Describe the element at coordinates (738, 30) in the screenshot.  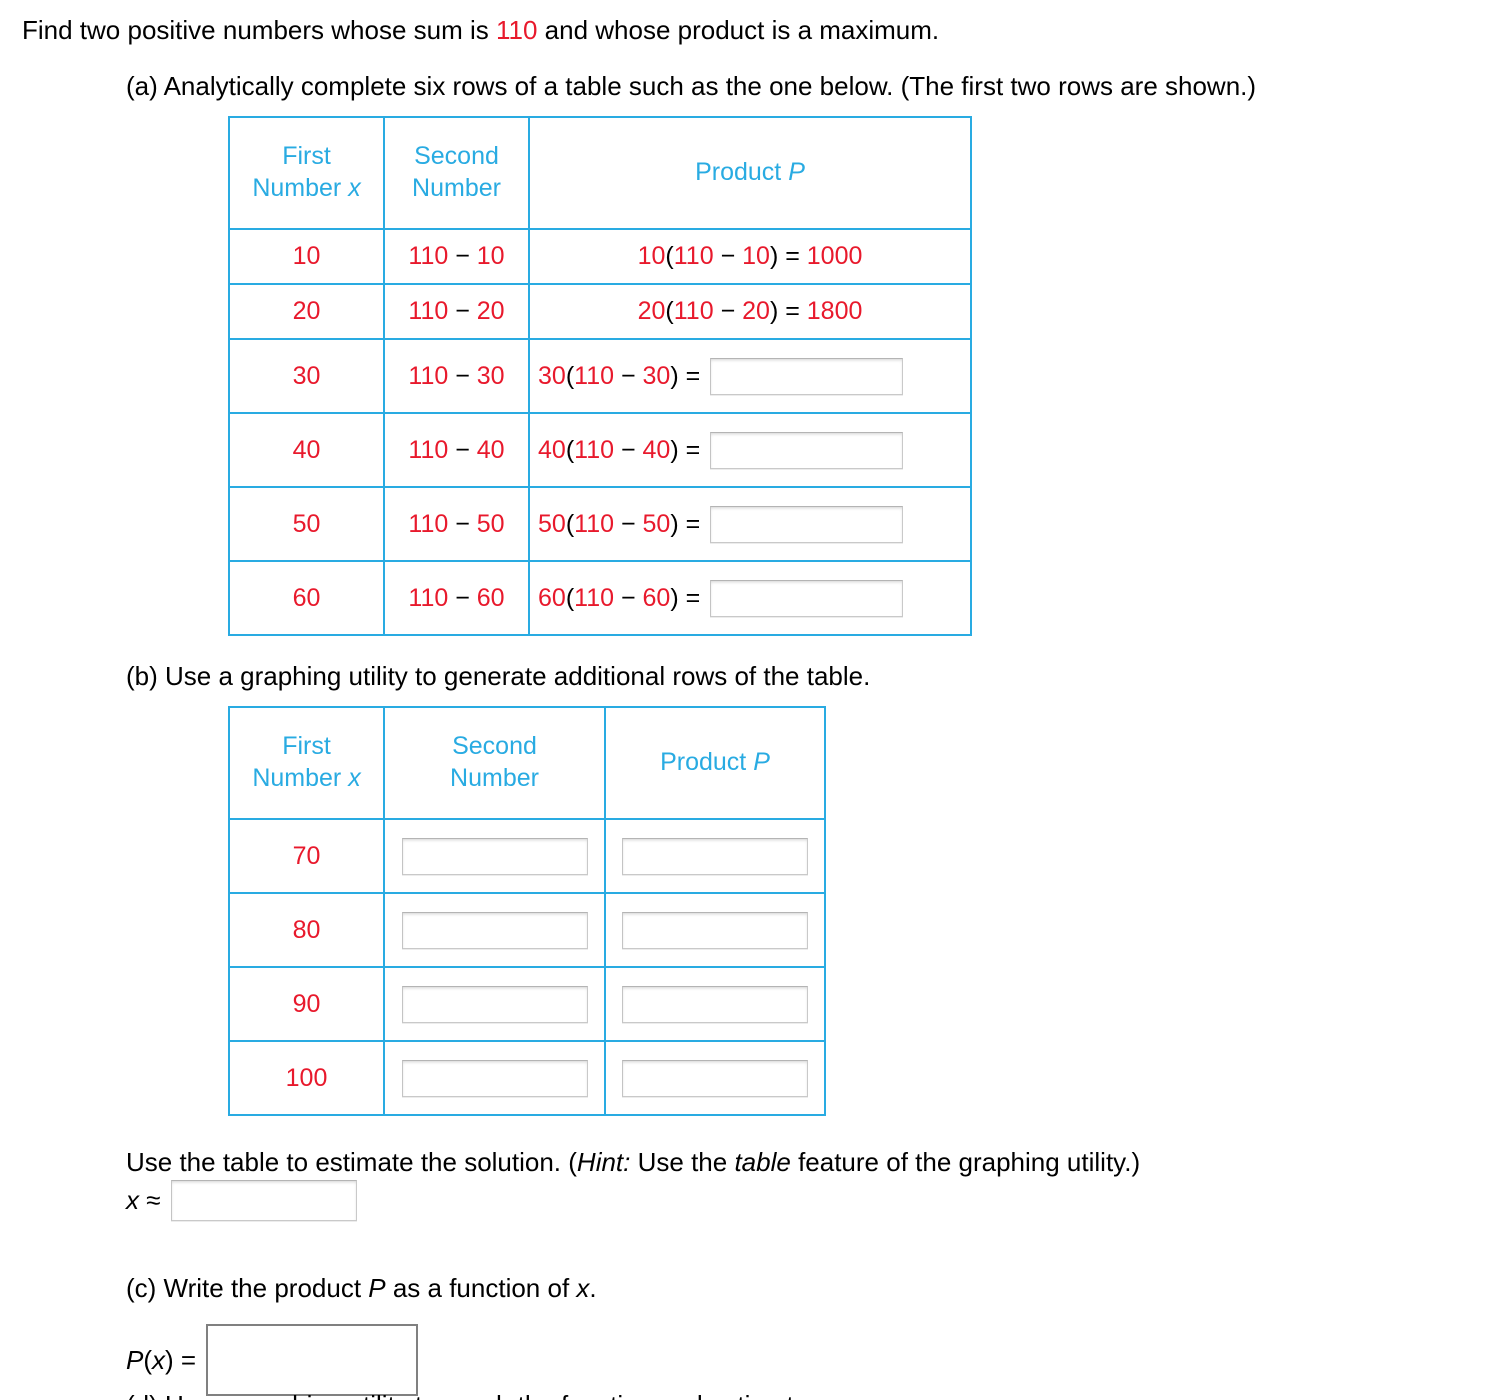
I see `problem-statement-after: and whose product is a maximum.` at that location.